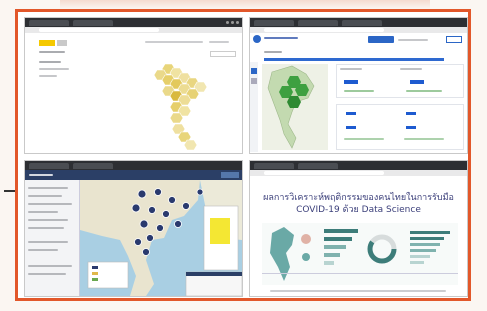  What do you see at coordinates (381, 39) in the screenshot?
I see `nav-button` at bounding box center [381, 39].